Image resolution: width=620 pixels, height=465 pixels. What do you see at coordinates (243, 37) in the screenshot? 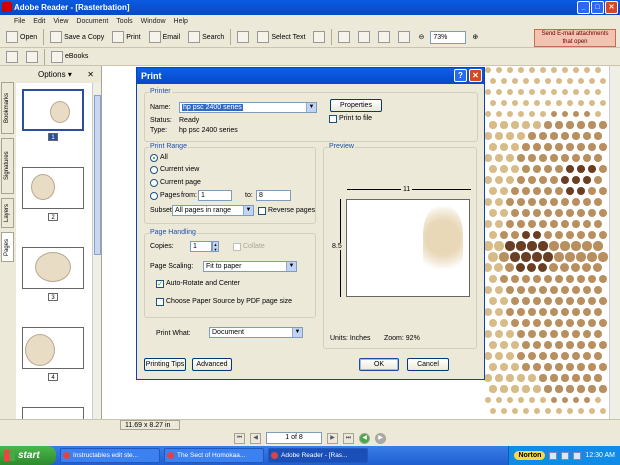
I see `hand-tool-button` at bounding box center [243, 37].